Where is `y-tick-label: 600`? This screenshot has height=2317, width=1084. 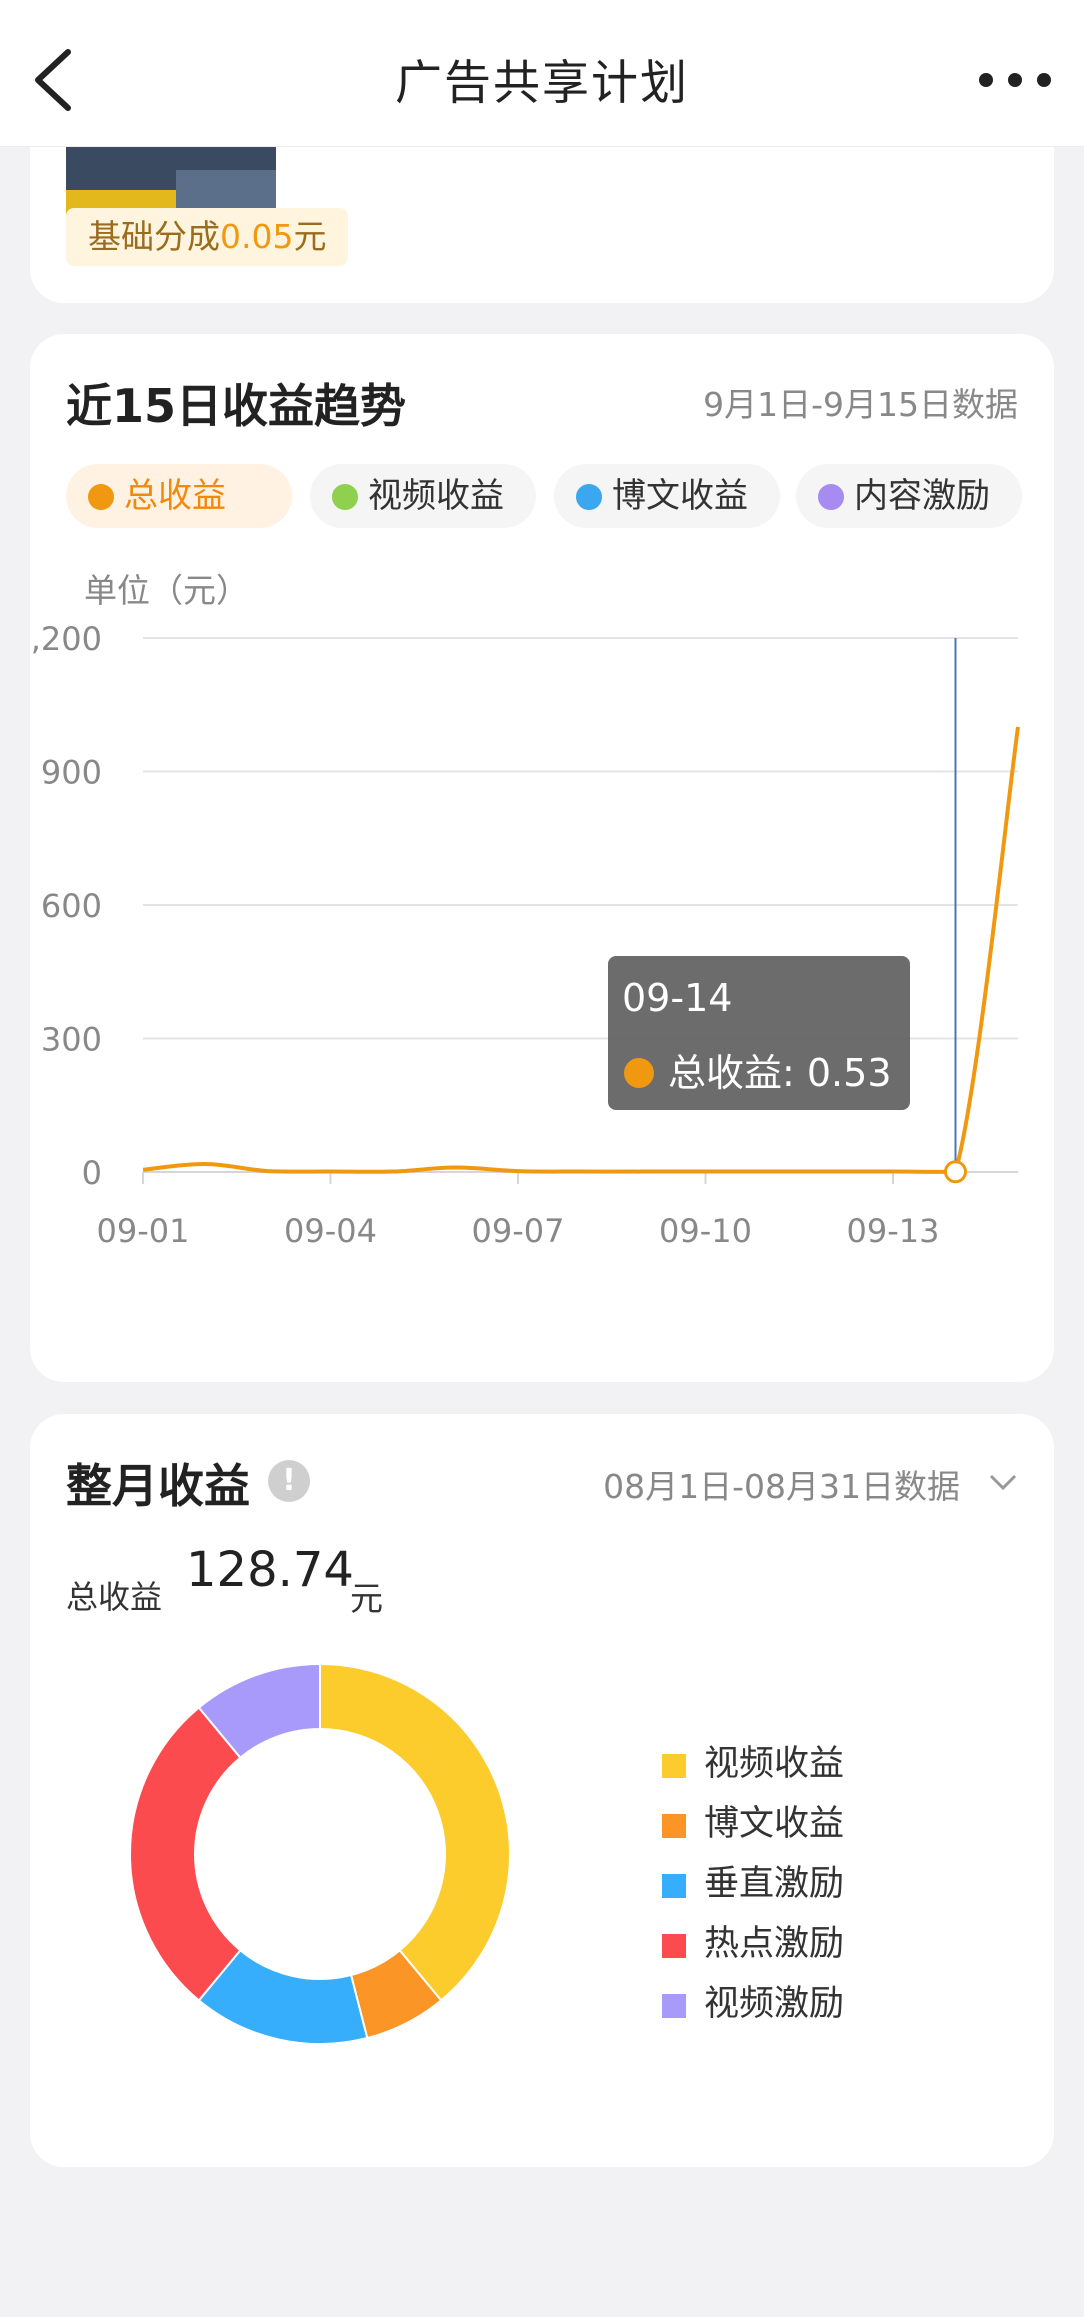 y-tick-label: 600 is located at coordinates (71, 906).